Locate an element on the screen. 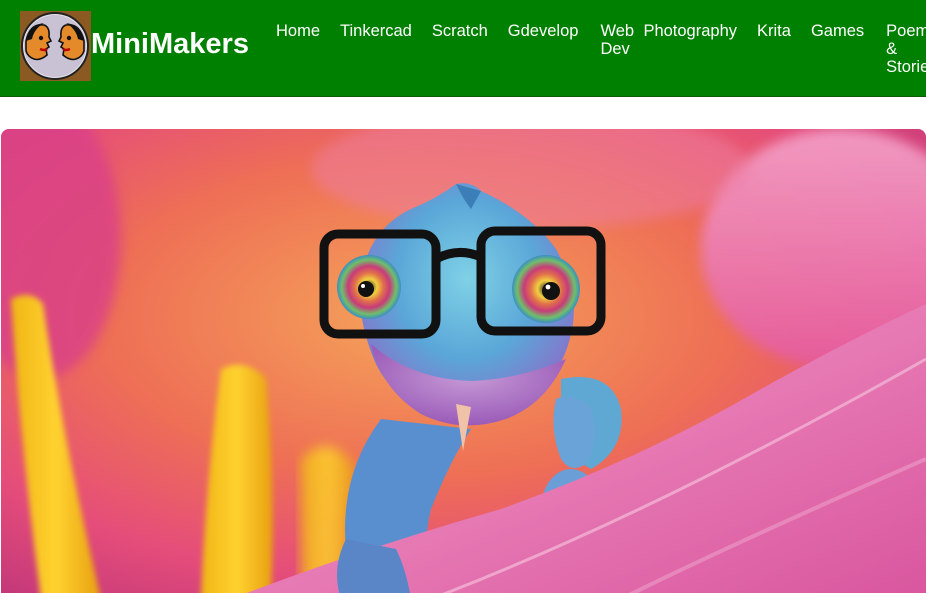 Image resolution: width=926 pixels, height=593 pixels. nav-photography: Photography is located at coordinates (690, 31).